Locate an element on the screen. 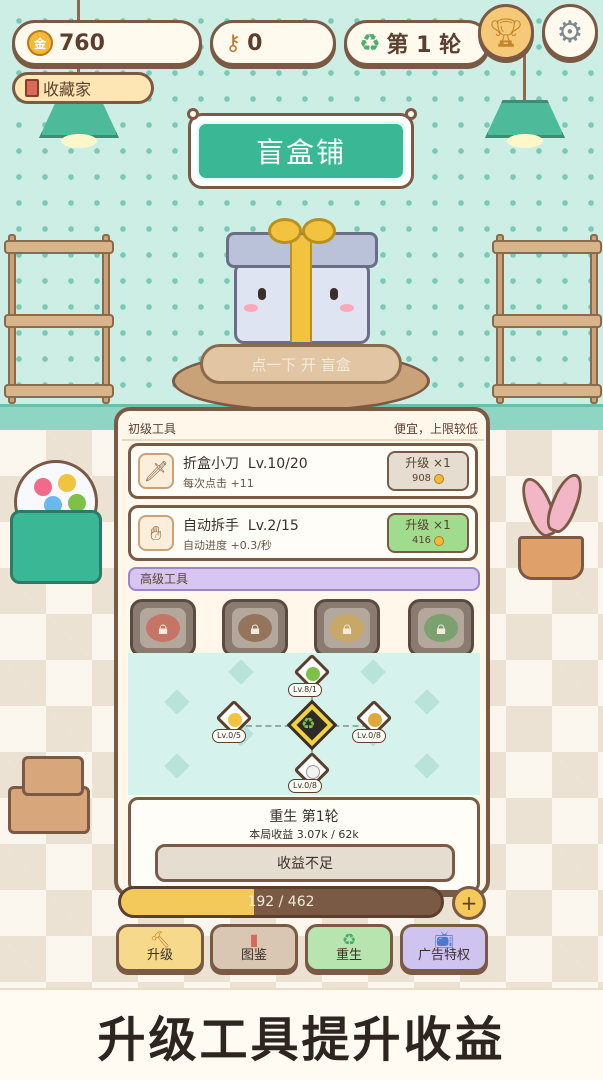 The width and height of the screenshot is (603, 1080). locked-tool-slot-1: 🔒︎ is located at coordinates (163, 628).